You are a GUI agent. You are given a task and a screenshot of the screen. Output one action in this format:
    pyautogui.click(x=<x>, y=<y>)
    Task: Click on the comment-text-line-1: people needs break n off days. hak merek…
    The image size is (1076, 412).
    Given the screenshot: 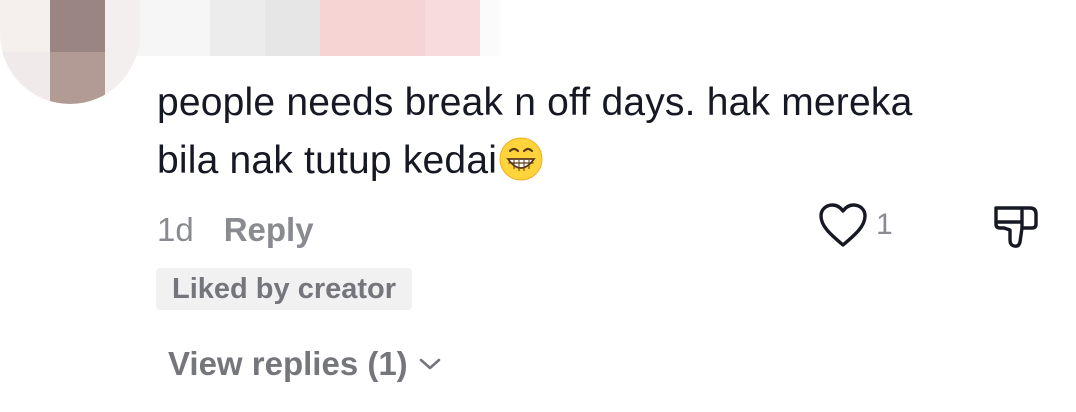 What is the action you would take?
    pyautogui.click(x=535, y=102)
    